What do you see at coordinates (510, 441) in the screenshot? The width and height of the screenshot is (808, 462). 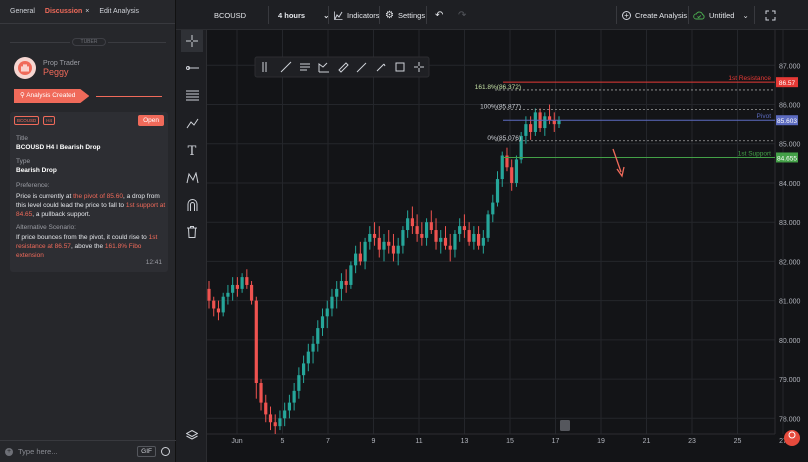 I see `x-tick-label: 15` at bounding box center [510, 441].